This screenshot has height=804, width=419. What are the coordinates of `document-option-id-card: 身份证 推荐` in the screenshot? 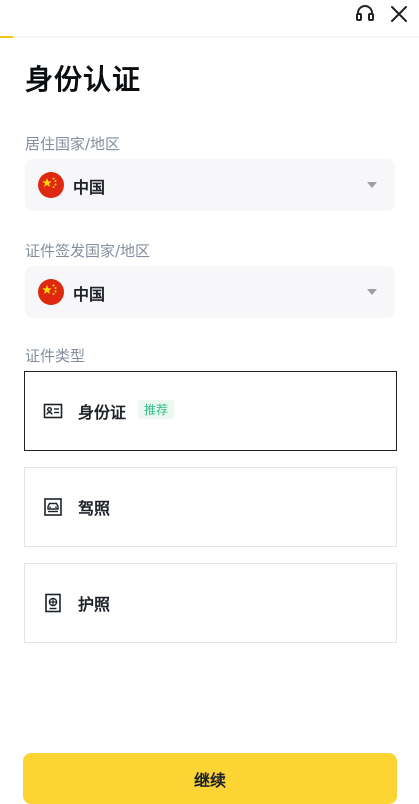 It's located at (210, 411).